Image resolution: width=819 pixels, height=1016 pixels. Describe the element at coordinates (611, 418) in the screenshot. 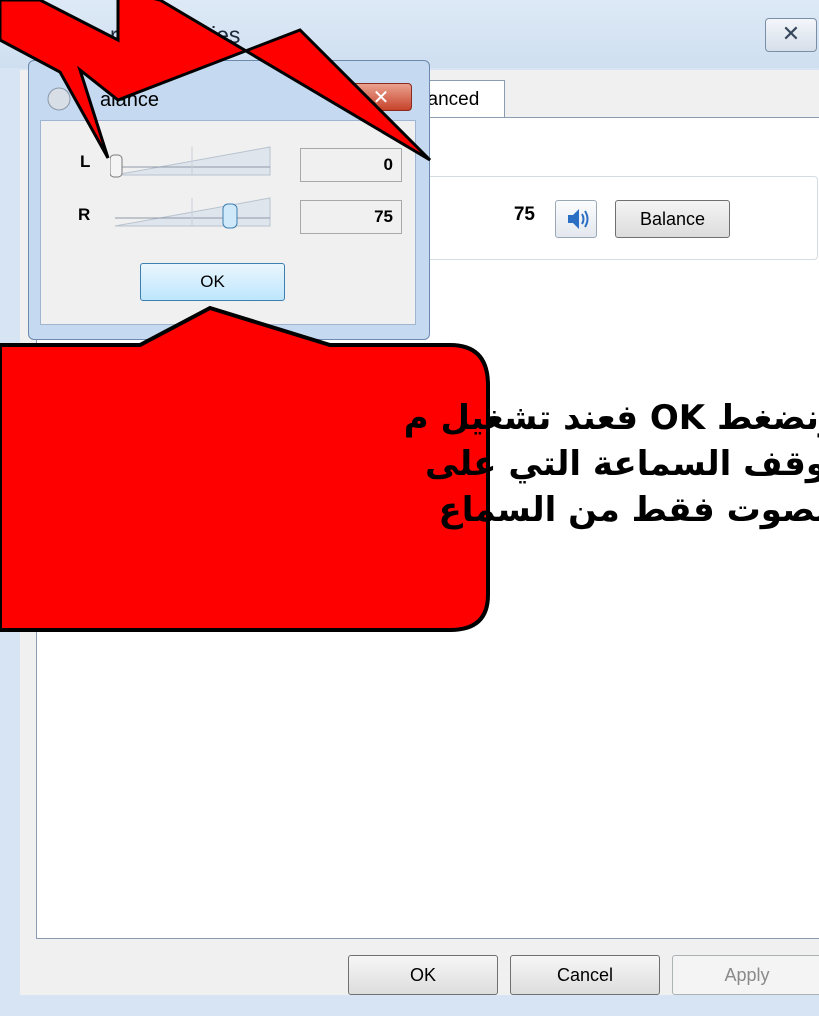

I see `callout-line-1: ونضغط OK فعند تشغيل م` at that location.